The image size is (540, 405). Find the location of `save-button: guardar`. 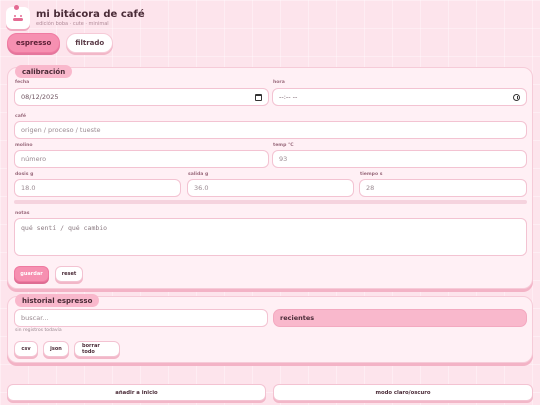

save-button: guardar is located at coordinates (31, 274).